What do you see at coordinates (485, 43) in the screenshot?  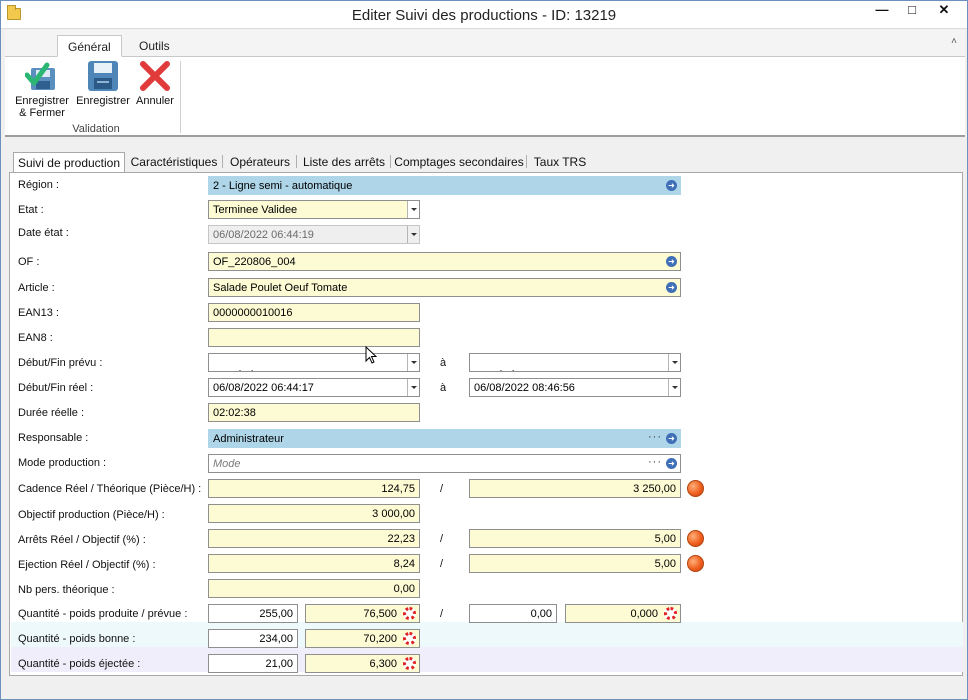 I see `ribbon-tab-bar: Général Outils ˄` at bounding box center [485, 43].